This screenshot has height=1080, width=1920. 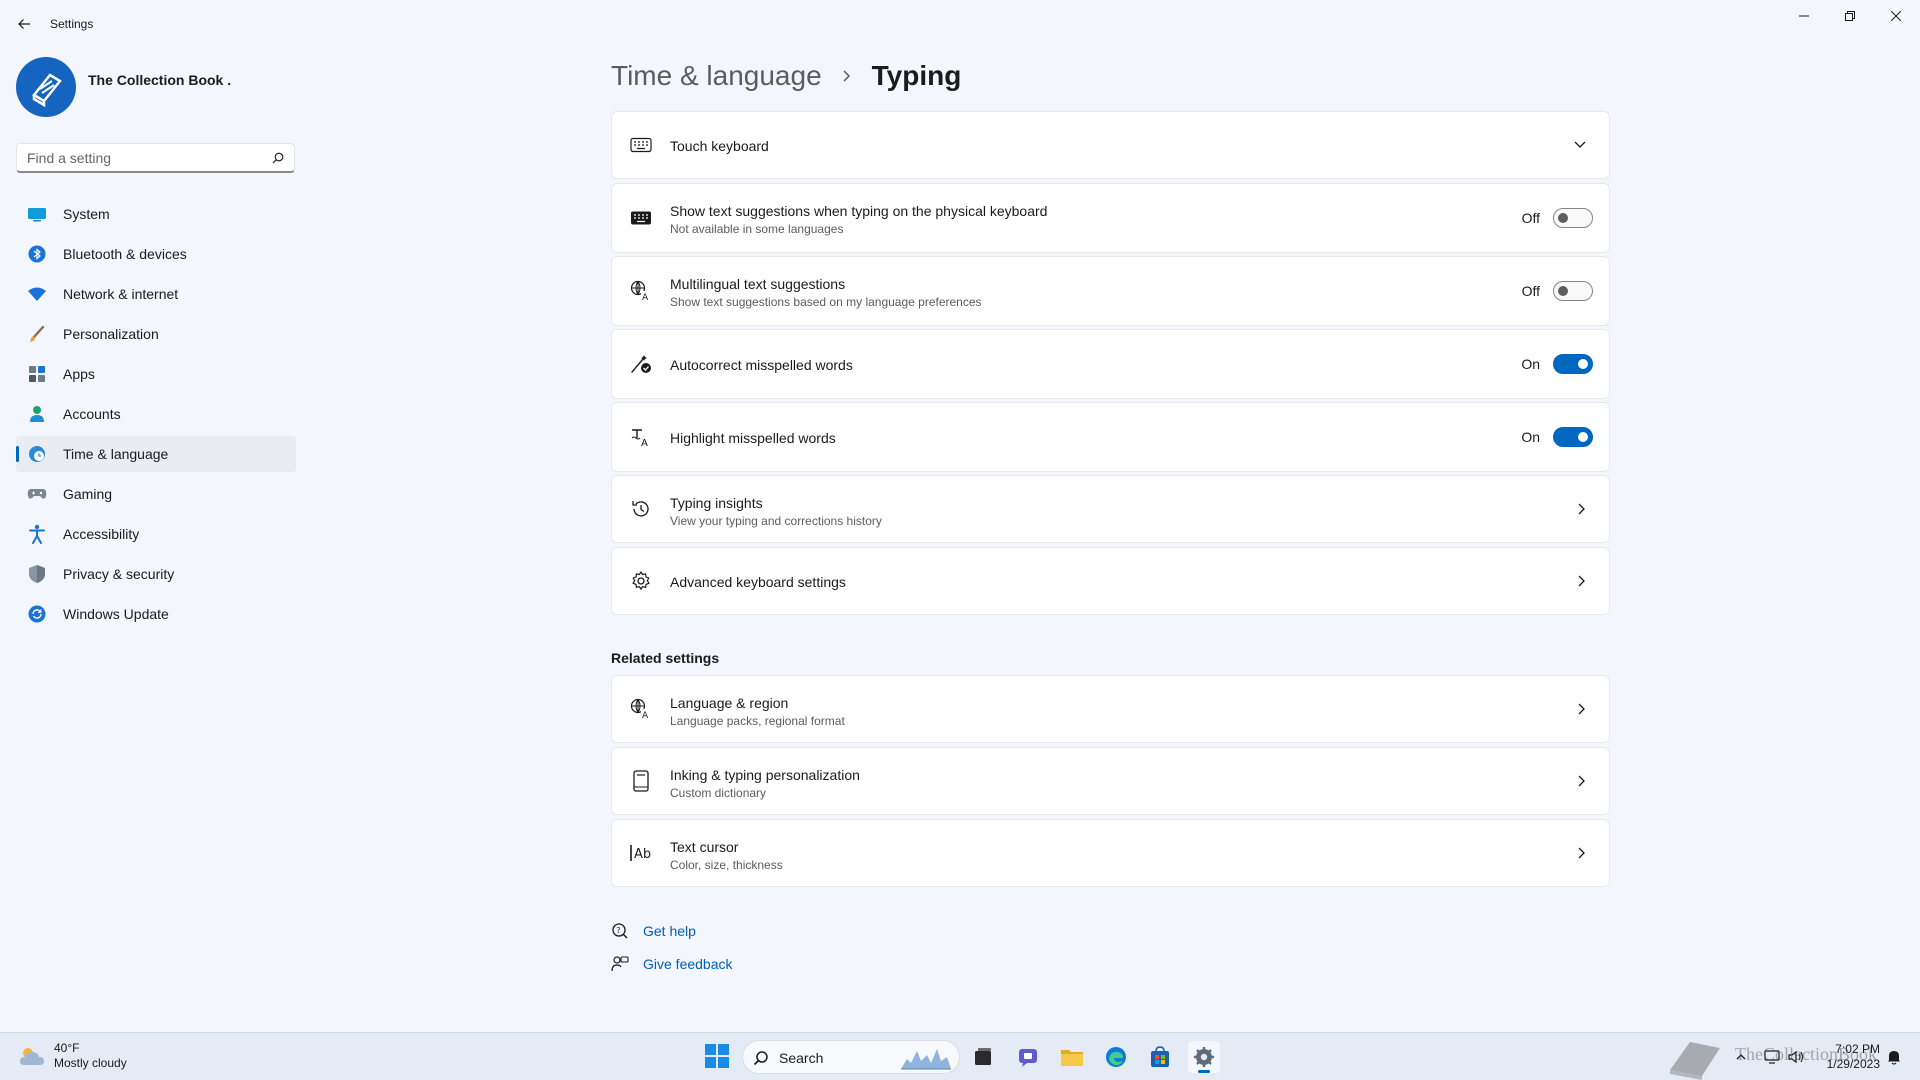 I want to click on taskbar-teams, so click(x=1028, y=1057).